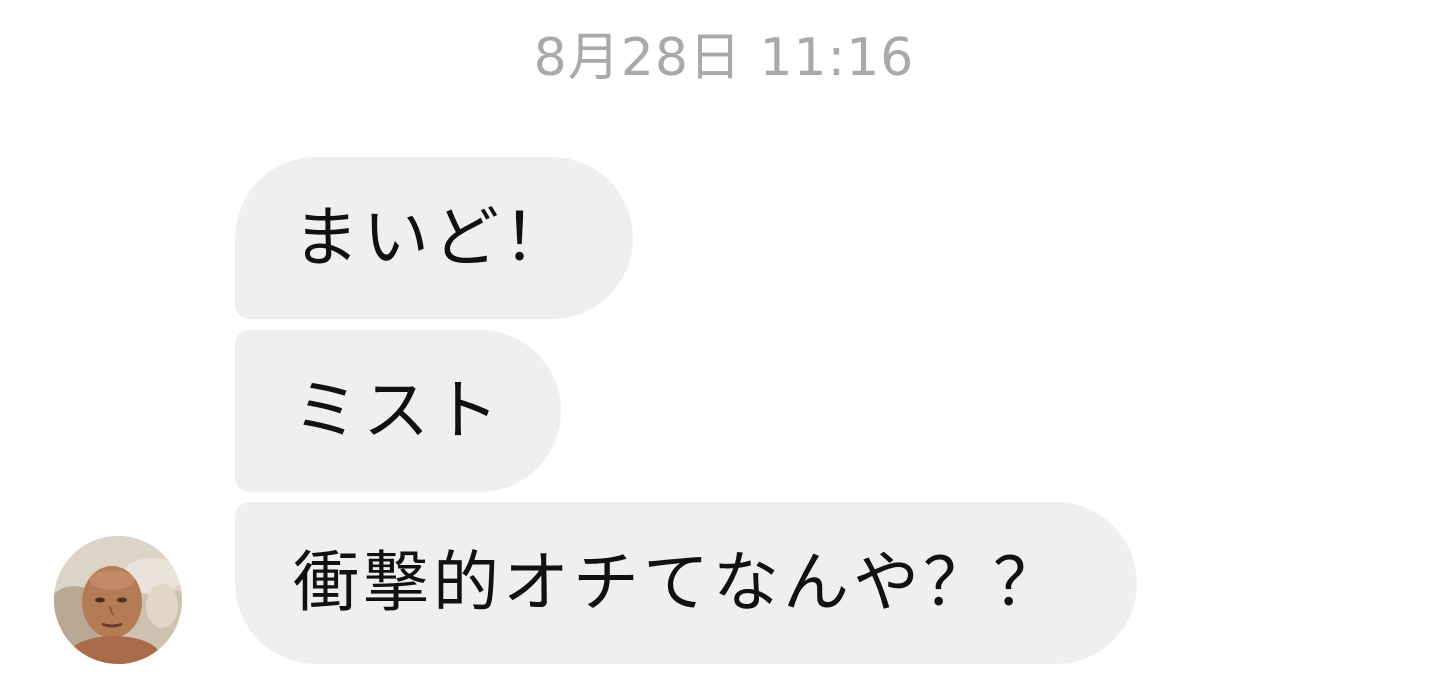  What do you see at coordinates (678, 582) in the screenshot?
I see `message-text: 衝撃的オチてなんや？？` at bounding box center [678, 582].